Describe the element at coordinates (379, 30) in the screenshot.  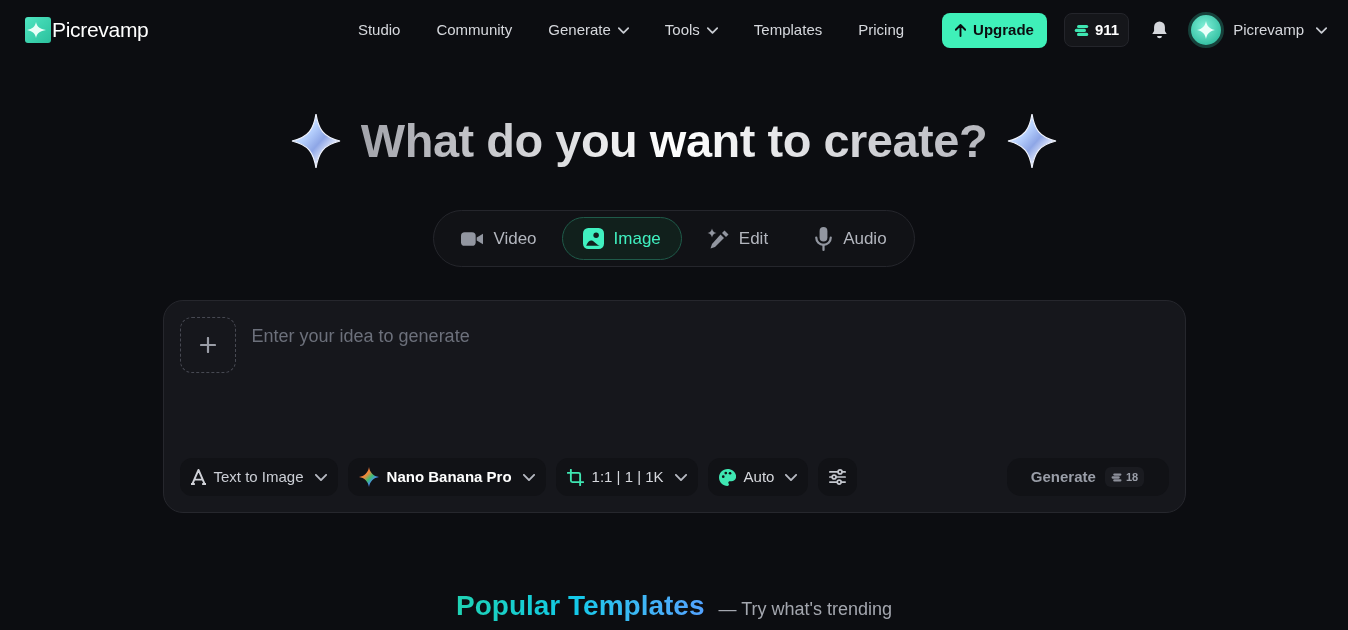
I see `nav-link: Studio` at that location.